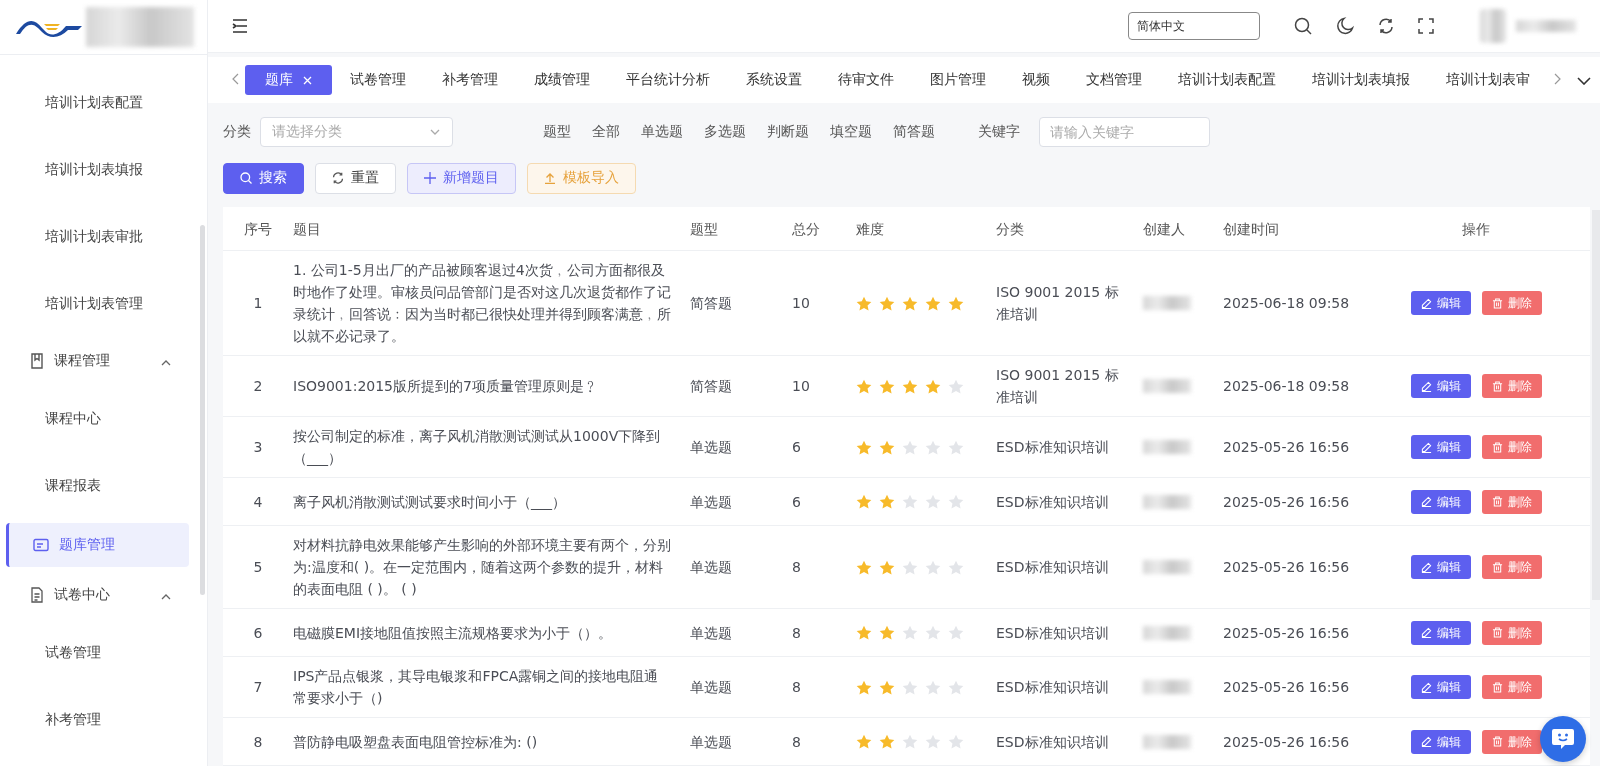 The height and width of the screenshot is (766, 1600). What do you see at coordinates (103, 595) in the screenshot?
I see `sidebar-group: 试卷中心` at bounding box center [103, 595].